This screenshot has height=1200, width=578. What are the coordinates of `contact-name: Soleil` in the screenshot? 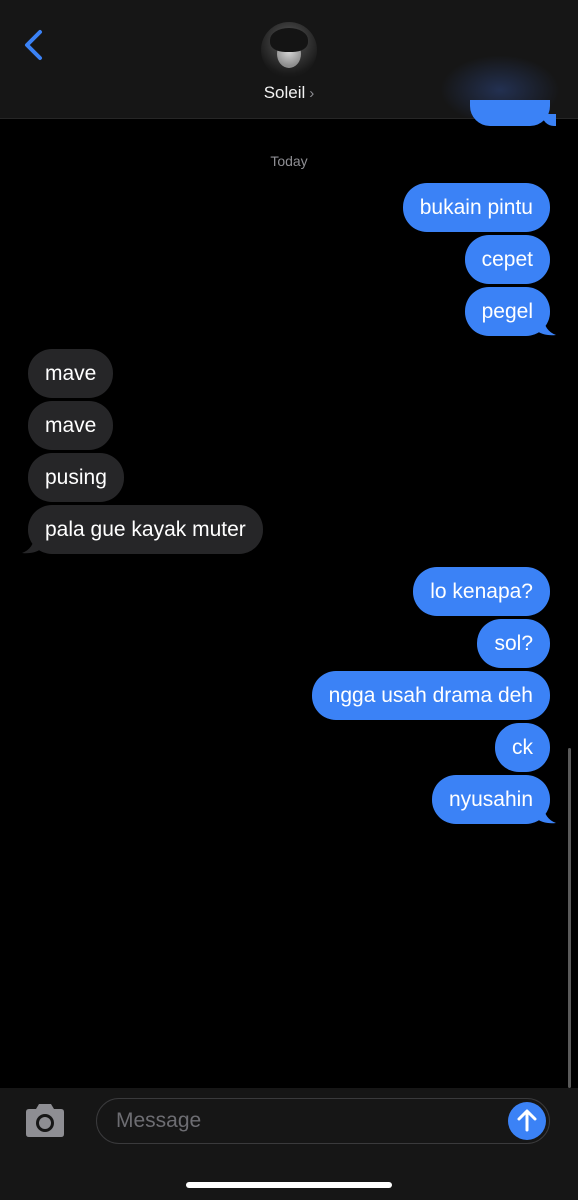 It's located at (284, 92).